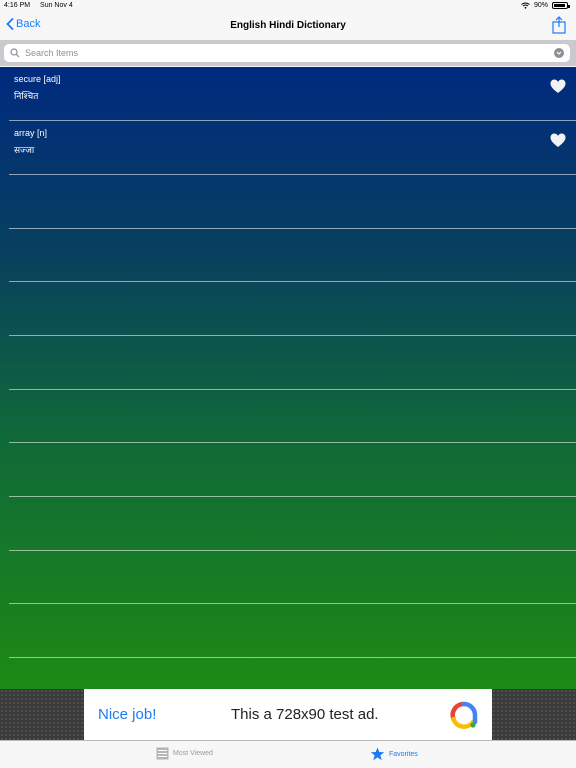 Image resolution: width=576 pixels, height=768 pixels. Describe the element at coordinates (292, 148) in the screenshot. I see `list-item: array [n] सज्जा` at that location.